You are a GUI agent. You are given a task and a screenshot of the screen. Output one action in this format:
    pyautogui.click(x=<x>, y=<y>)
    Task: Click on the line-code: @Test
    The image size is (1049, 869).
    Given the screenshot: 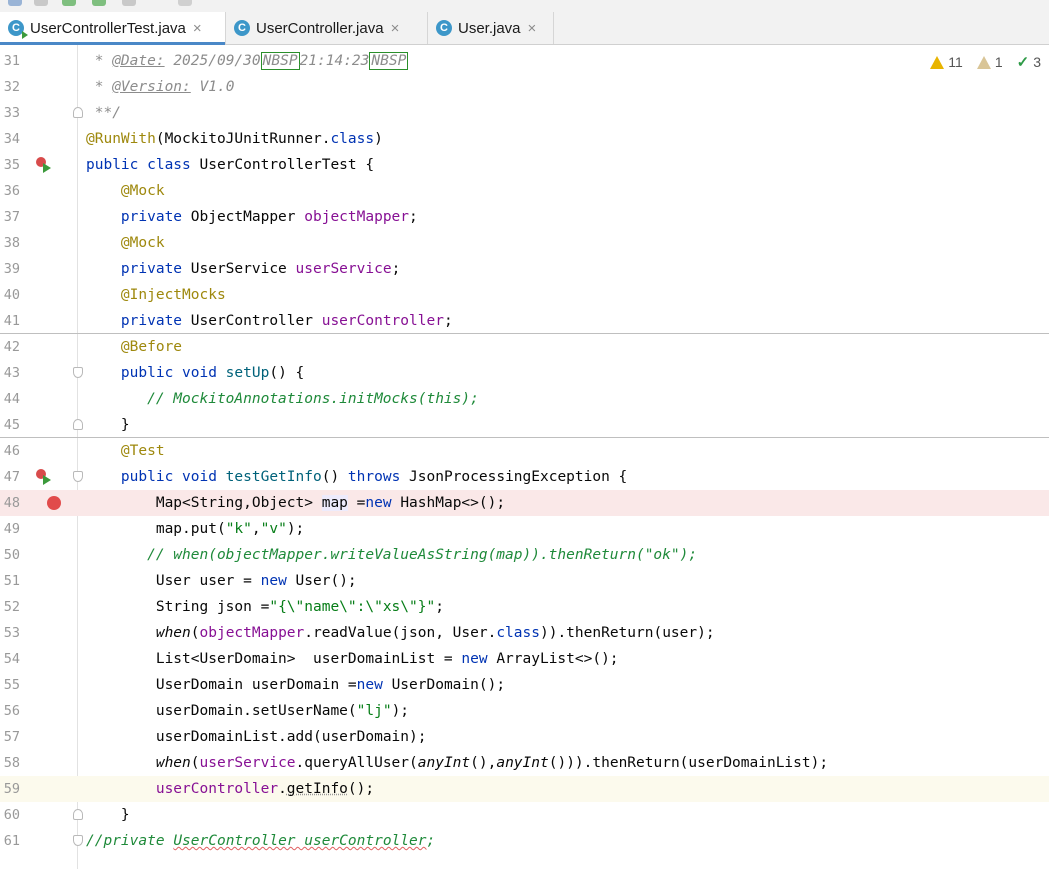 What is the action you would take?
    pyautogui.click(x=125, y=451)
    